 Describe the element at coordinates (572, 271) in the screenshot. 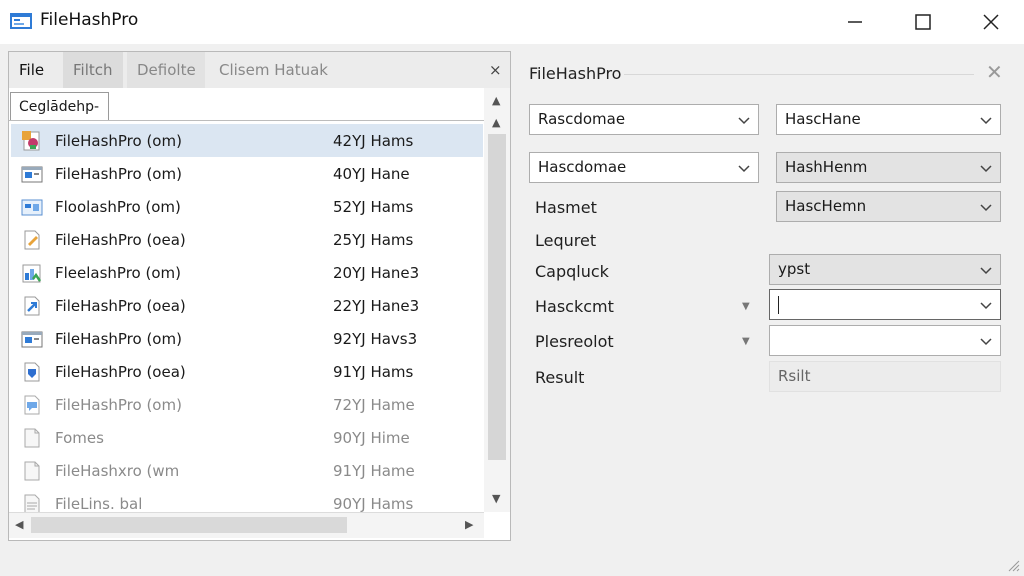

I see `capqluck-label: Capqluck` at that location.